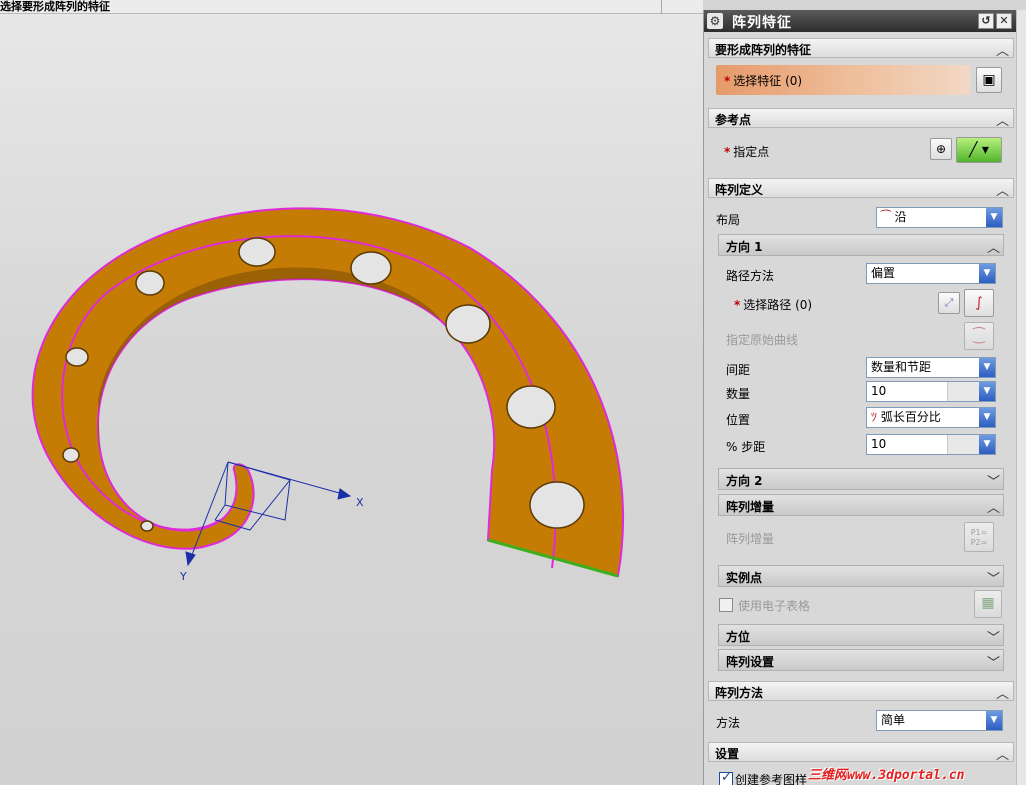  I want to click on section-settings-label: 设置, so click(727, 754).